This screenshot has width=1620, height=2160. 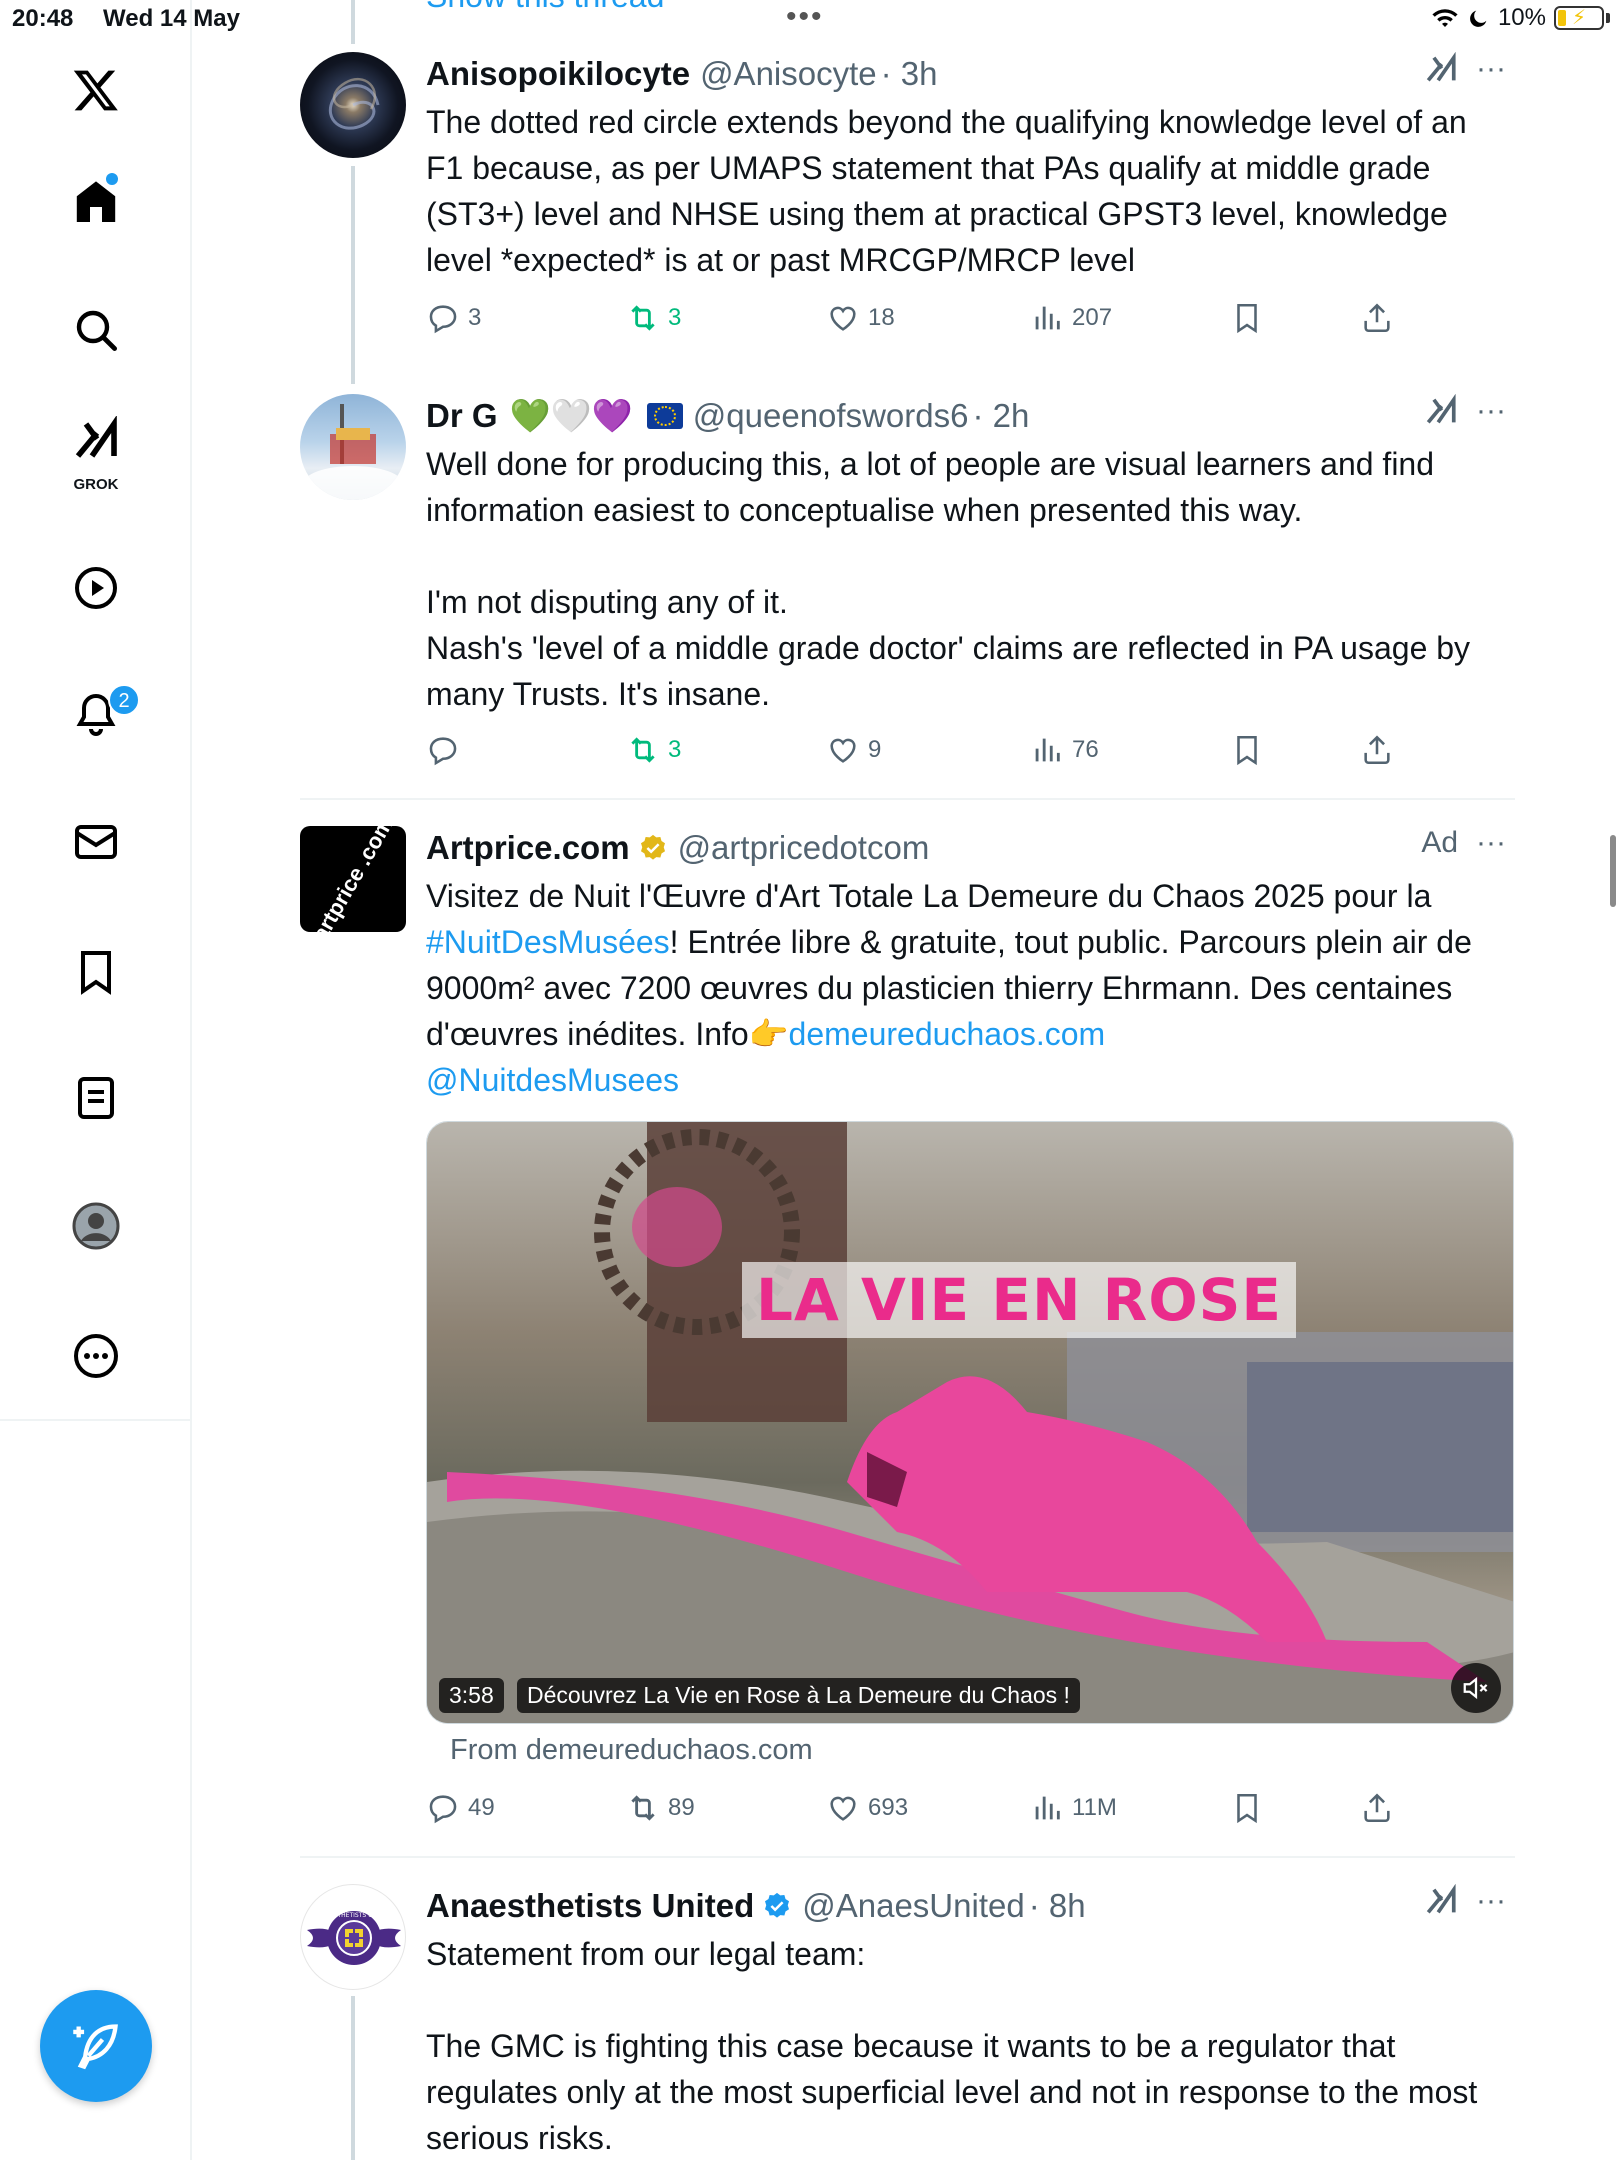 What do you see at coordinates (571, 415) in the screenshot?
I see `author-name-emojis: 💚🤍💜` at bounding box center [571, 415].